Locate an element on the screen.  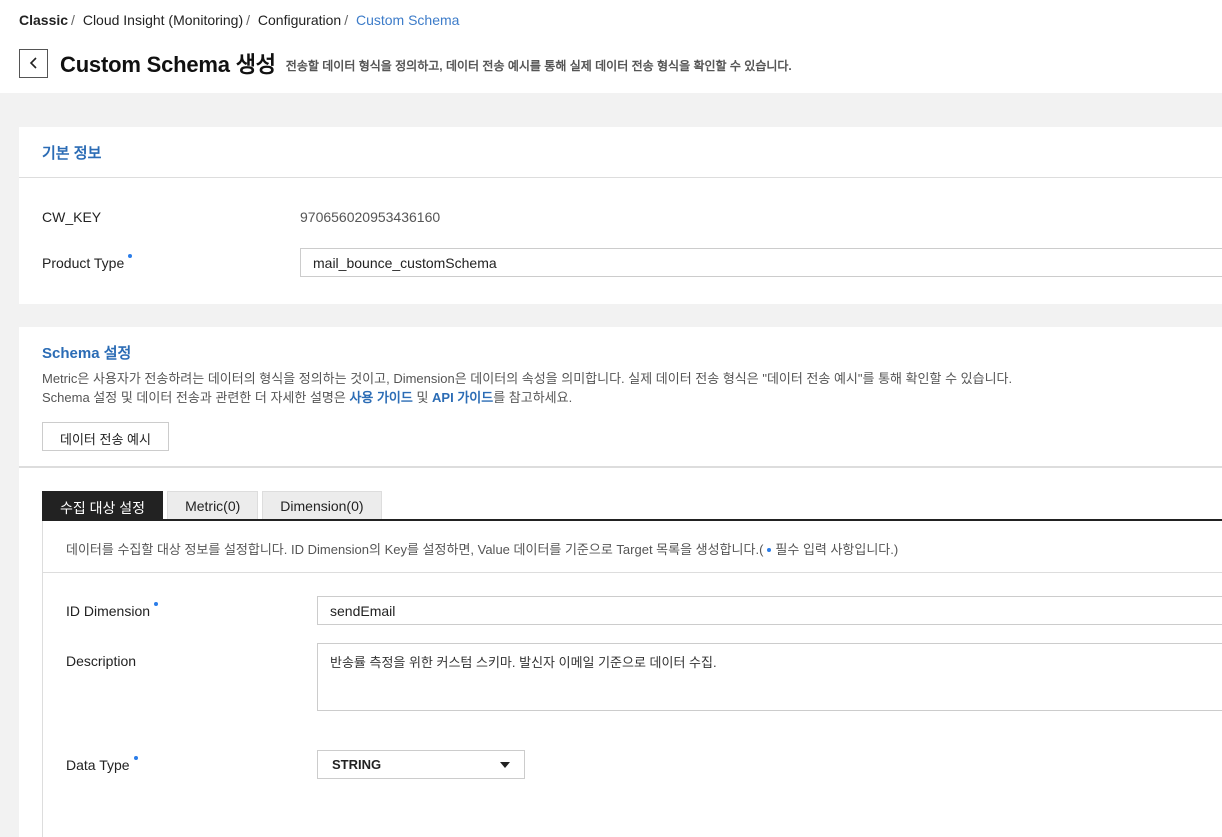
breadcrumb-item-cloud-insight: Cloud Insight (Monitoring) is located at coordinates (163, 20).